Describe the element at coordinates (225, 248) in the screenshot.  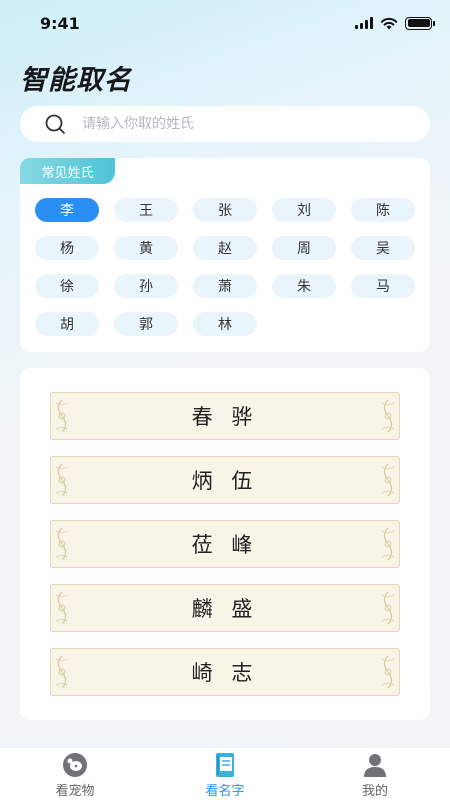
I see `surname-chip: 赵` at that location.